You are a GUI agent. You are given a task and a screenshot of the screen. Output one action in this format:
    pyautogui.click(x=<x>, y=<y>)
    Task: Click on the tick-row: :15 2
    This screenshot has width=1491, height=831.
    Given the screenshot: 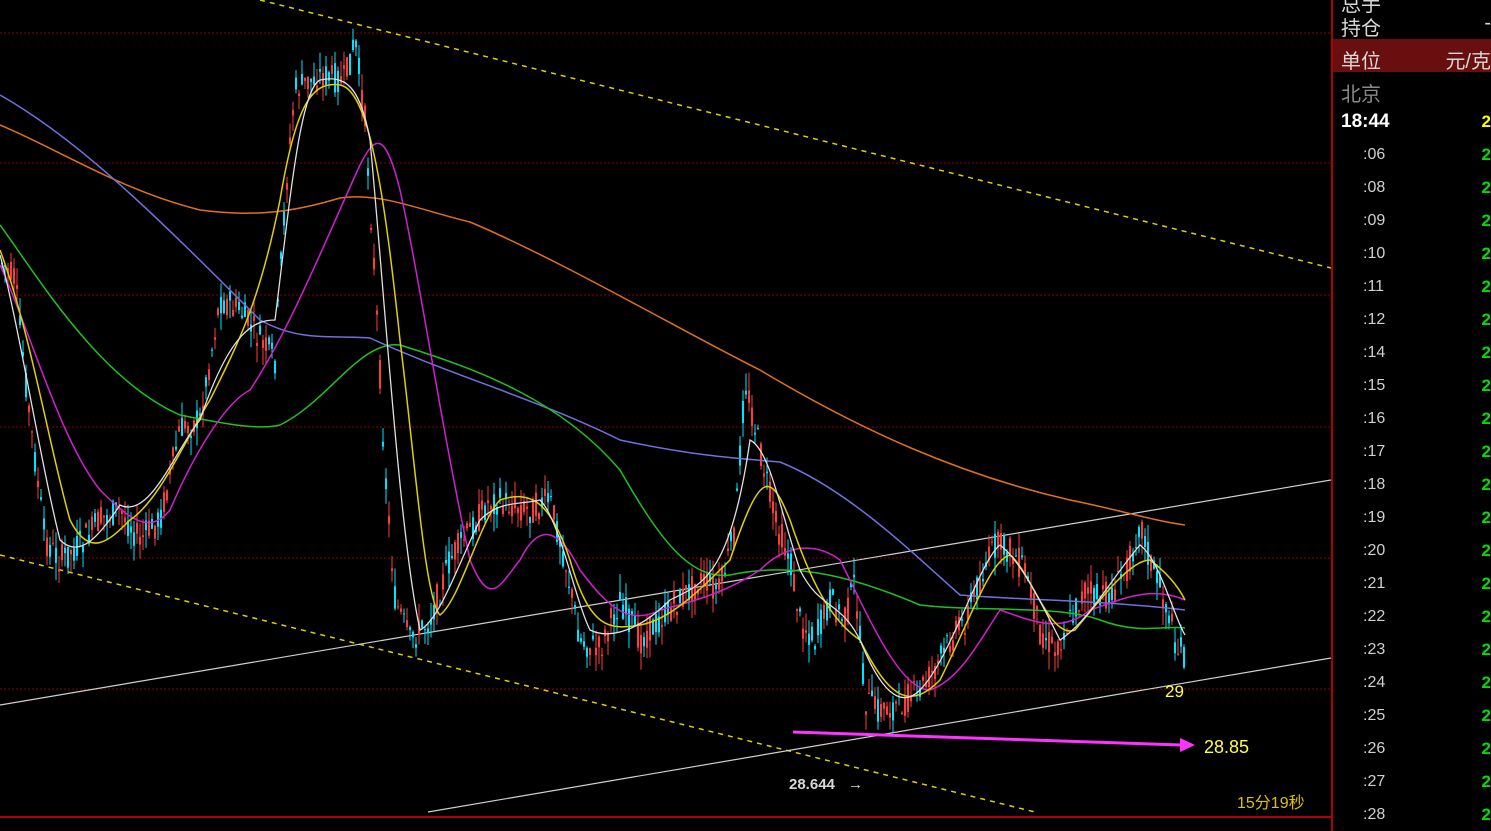 What is the action you would take?
    pyautogui.click(x=1412, y=385)
    